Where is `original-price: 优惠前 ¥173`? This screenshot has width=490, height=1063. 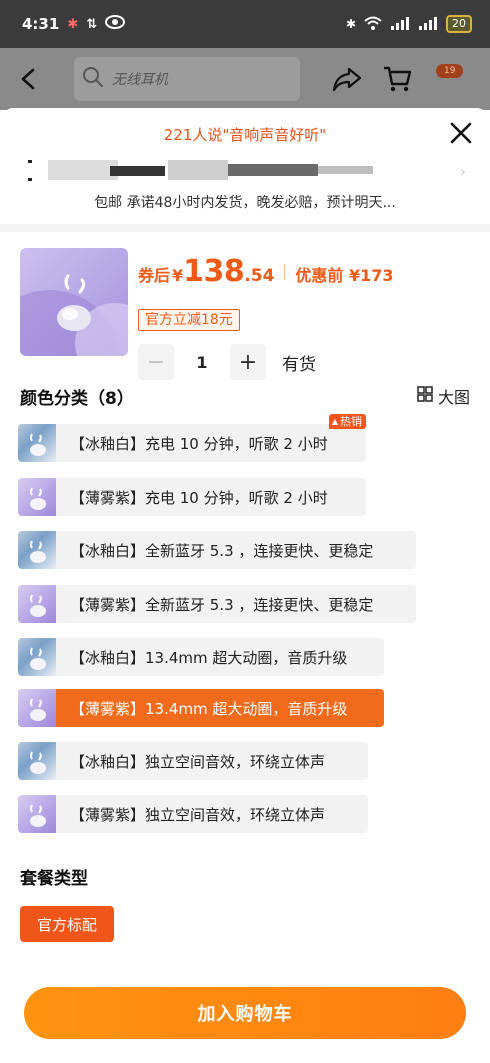 original-price: 优惠前 ¥173 is located at coordinates (344, 275).